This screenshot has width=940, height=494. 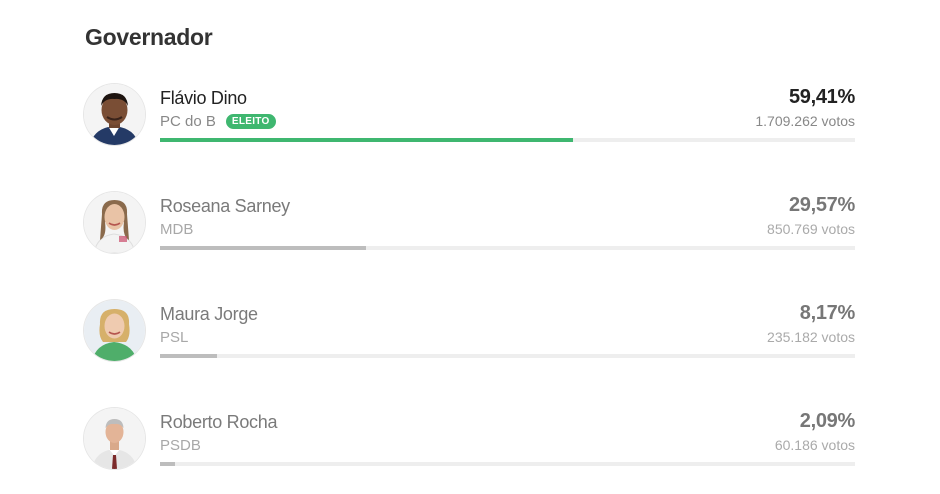 What do you see at coordinates (149, 37) in the screenshot?
I see `section-title: Governador` at bounding box center [149, 37].